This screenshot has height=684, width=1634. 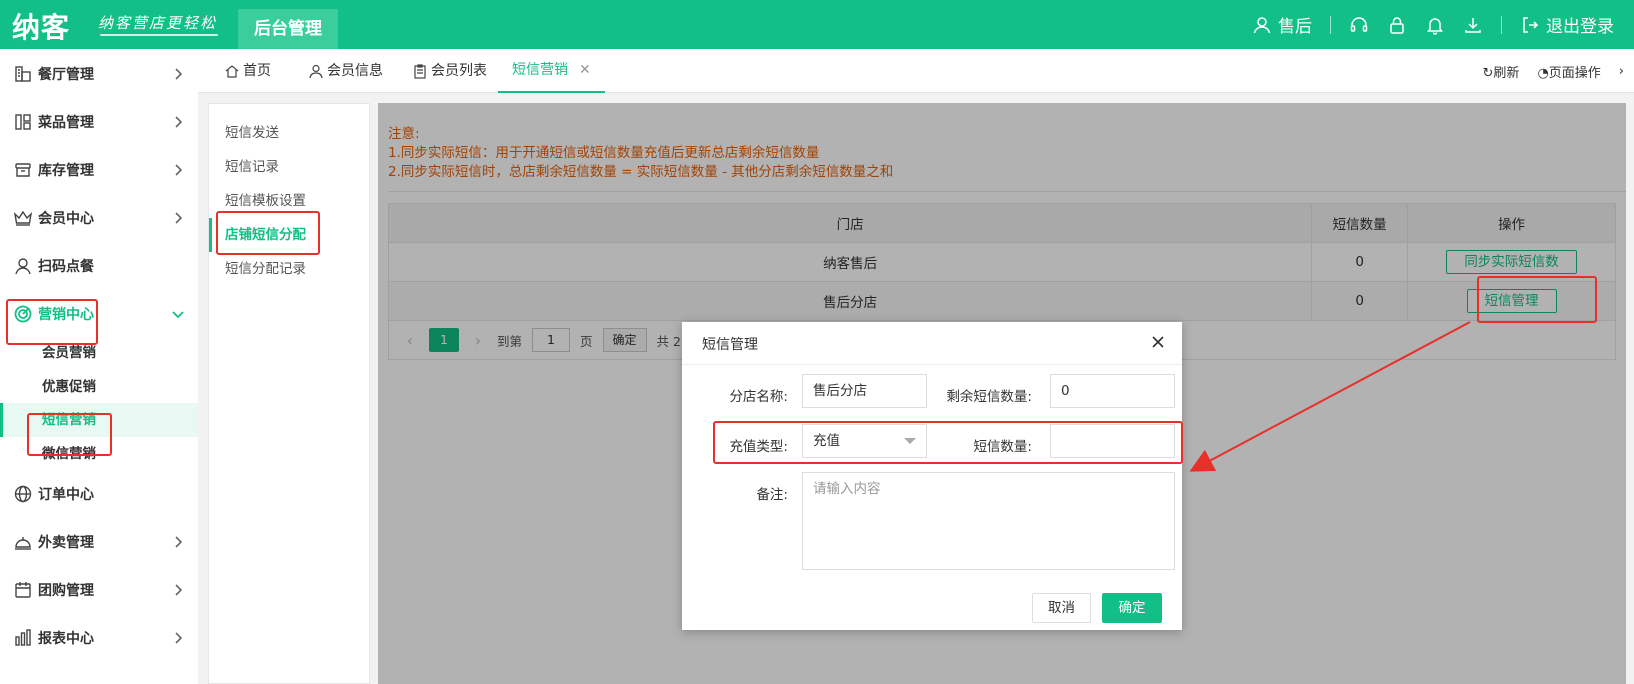 What do you see at coordinates (459, 71) in the screenshot?
I see `tab-label: 会员列表` at bounding box center [459, 71].